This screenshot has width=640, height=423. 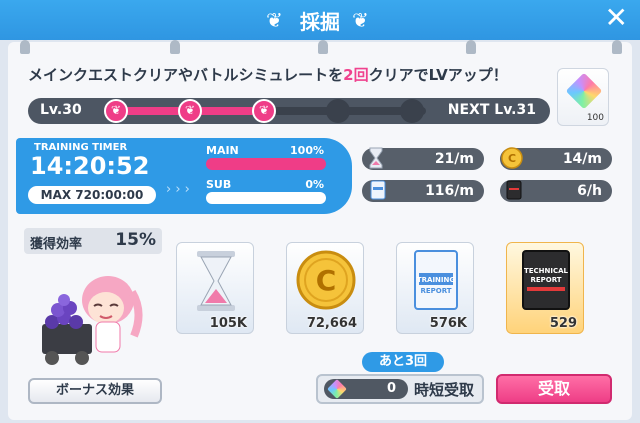 What do you see at coordinates (219, 184) in the screenshot?
I see `sub-label: SUB` at bounding box center [219, 184].